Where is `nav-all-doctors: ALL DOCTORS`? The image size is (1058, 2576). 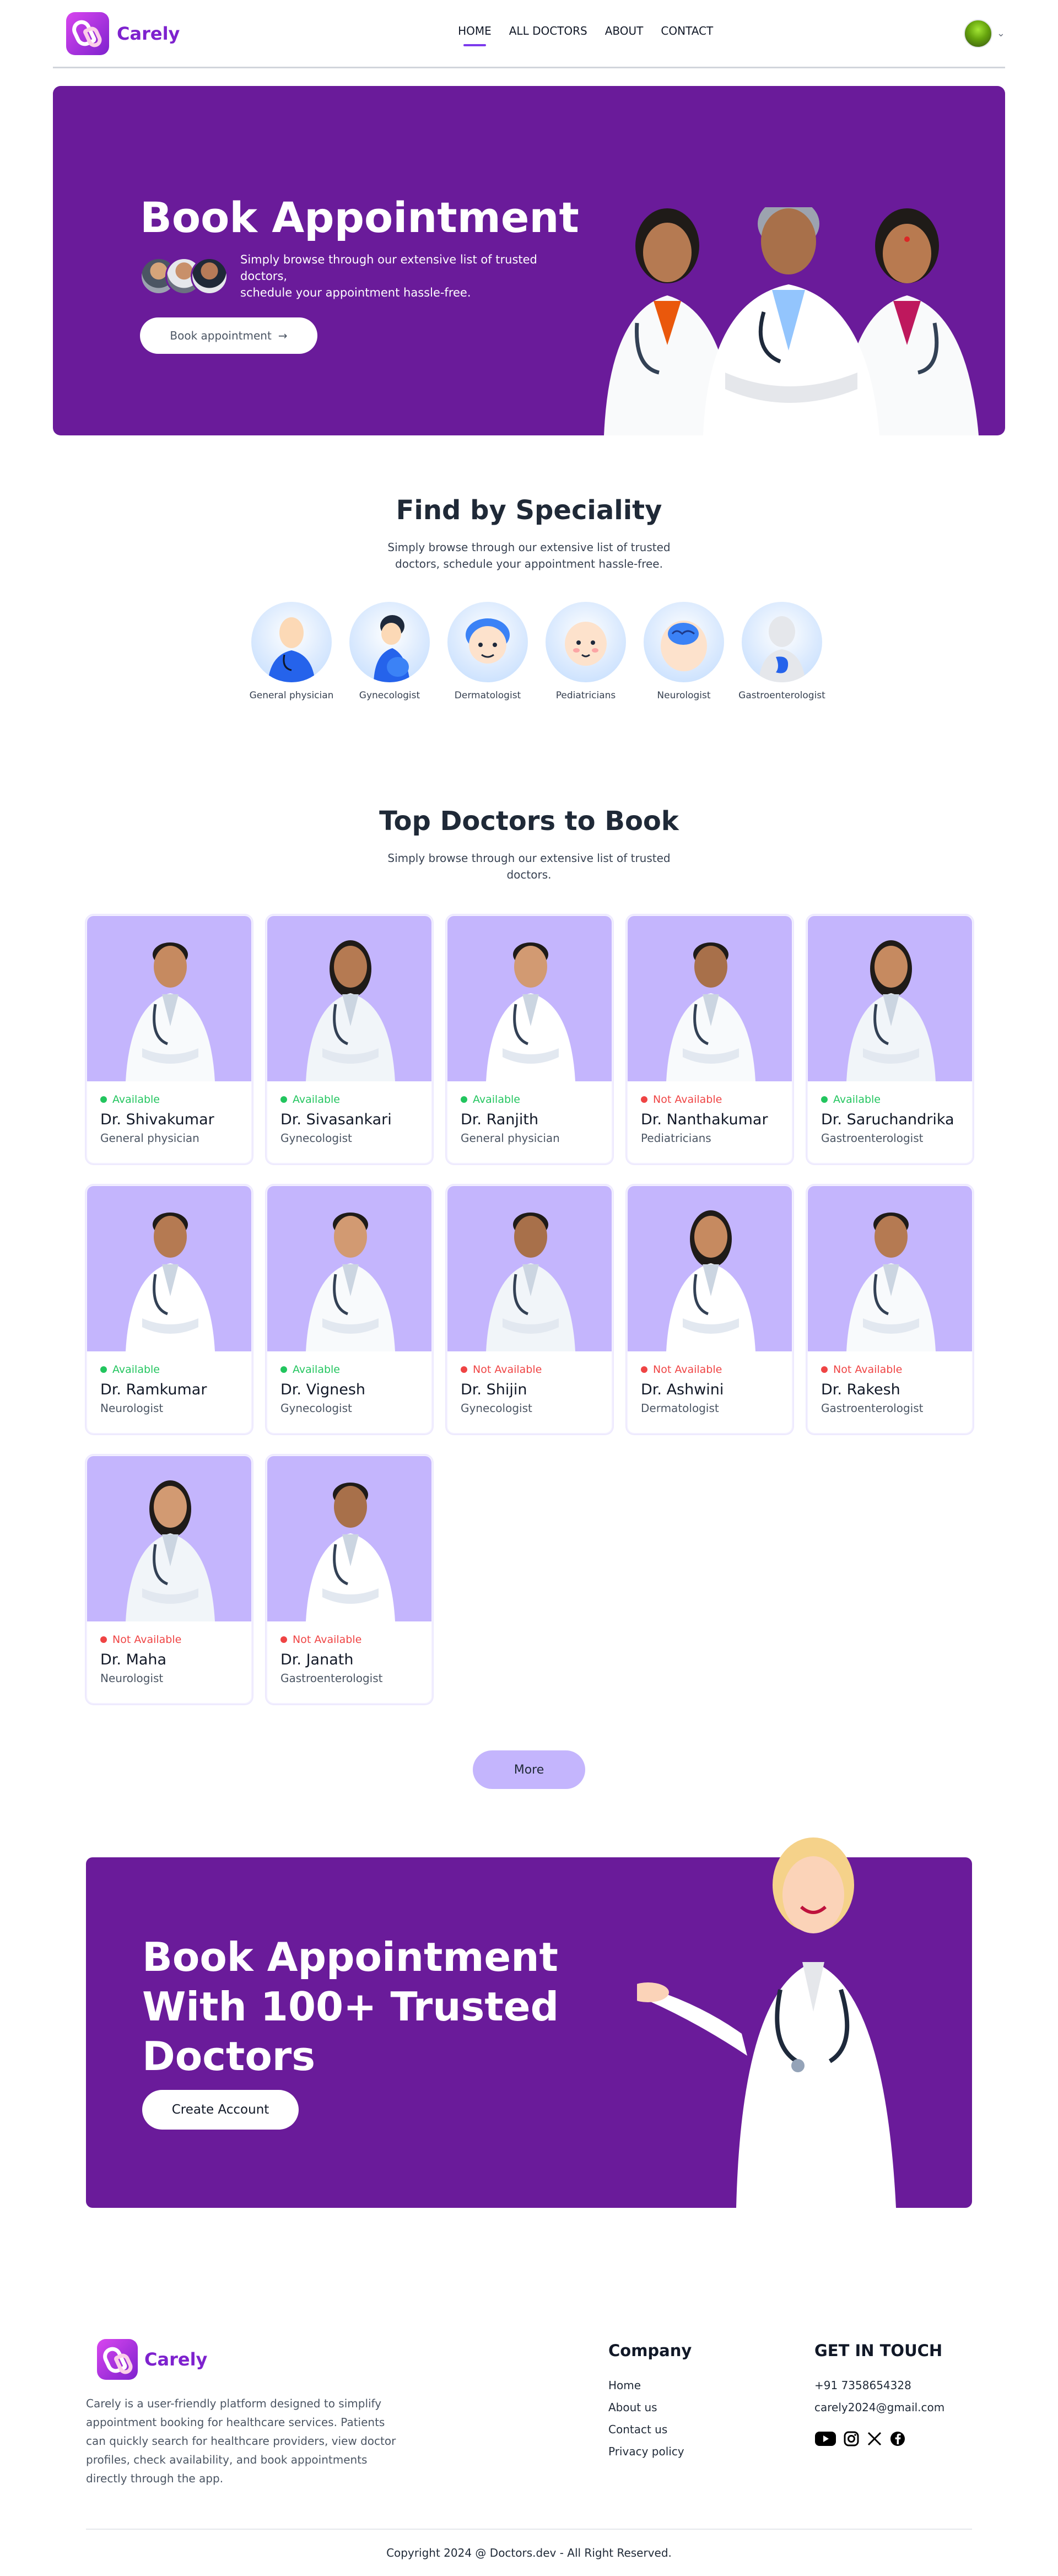 nav-all-doctors: ALL DOCTORS is located at coordinates (548, 34).